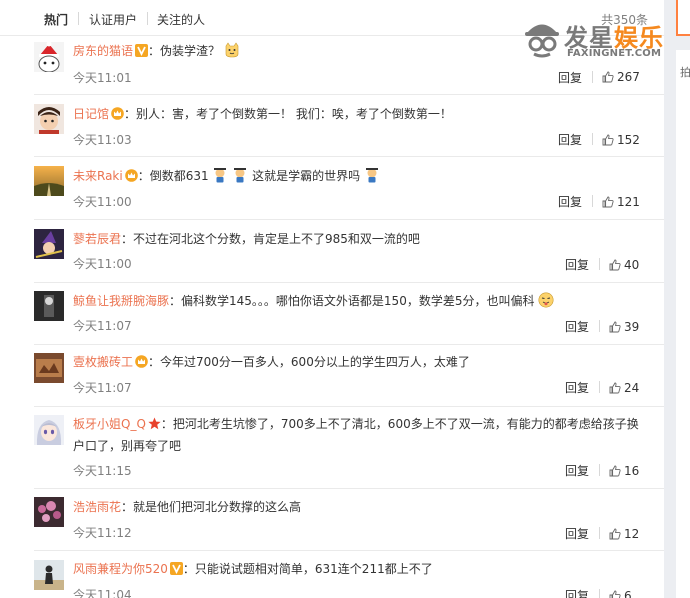  Describe the element at coordinates (683, 18) in the screenshot. I see `right-sidebar-card` at that location.